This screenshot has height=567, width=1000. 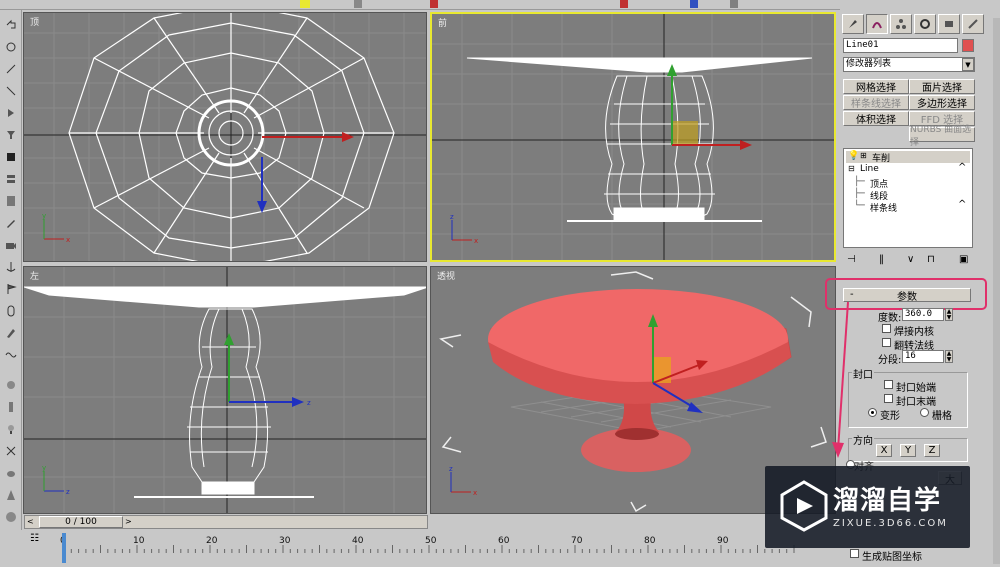 What do you see at coordinates (212, 541) in the screenshot?
I see `ruler-label: 20` at bounding box center [212, 541].